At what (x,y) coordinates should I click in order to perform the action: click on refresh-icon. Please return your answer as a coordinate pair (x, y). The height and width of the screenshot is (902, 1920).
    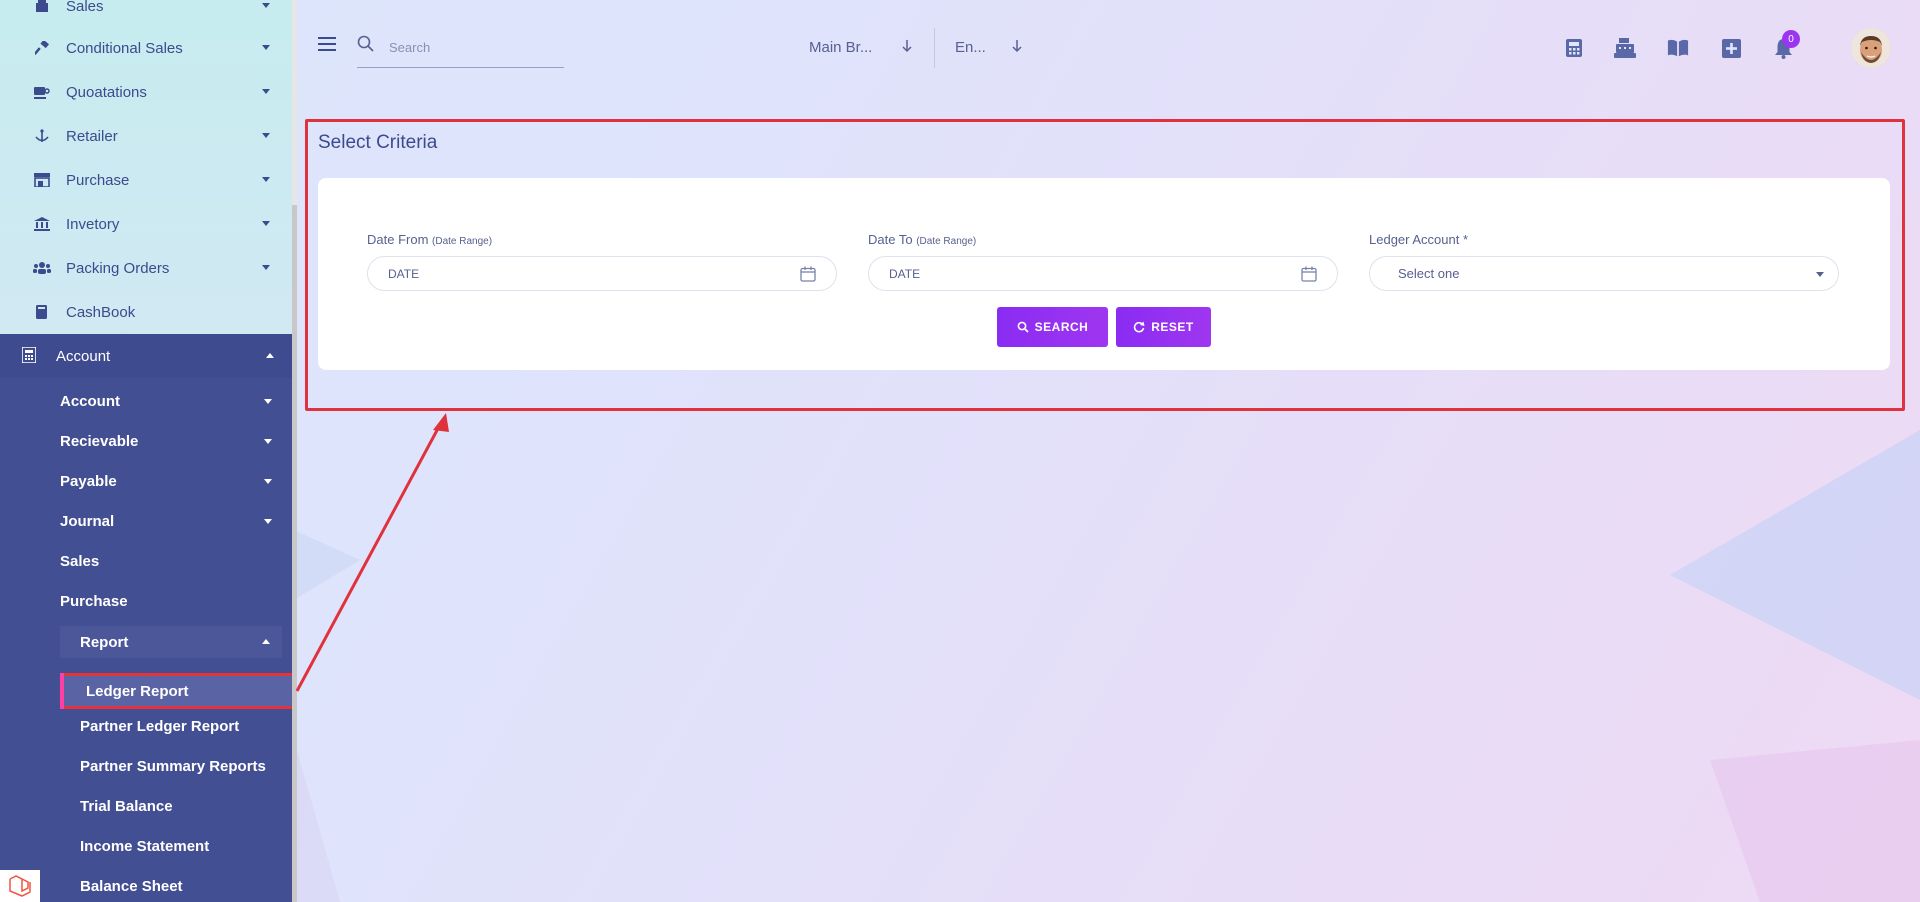
    Looking at the image, I should click on (1139, 327).